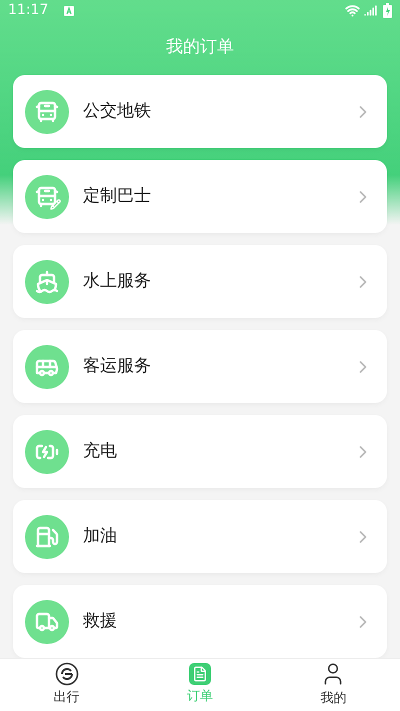 This screenshot has height=711, width=400. I want to click on category-label: 充电, so click(100, 451).